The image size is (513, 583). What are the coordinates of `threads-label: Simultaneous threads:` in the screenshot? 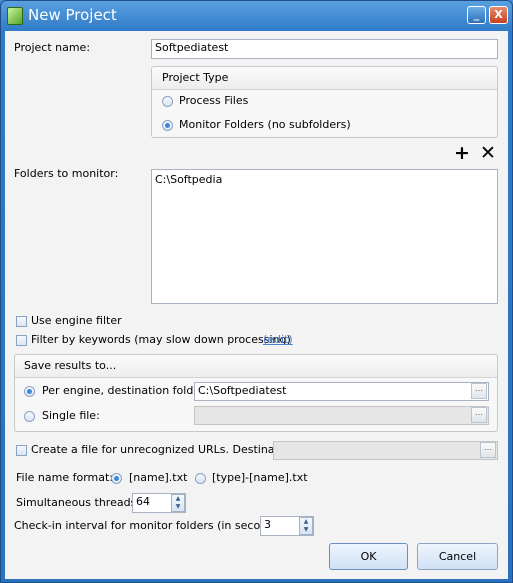 It's located at (78, 502).